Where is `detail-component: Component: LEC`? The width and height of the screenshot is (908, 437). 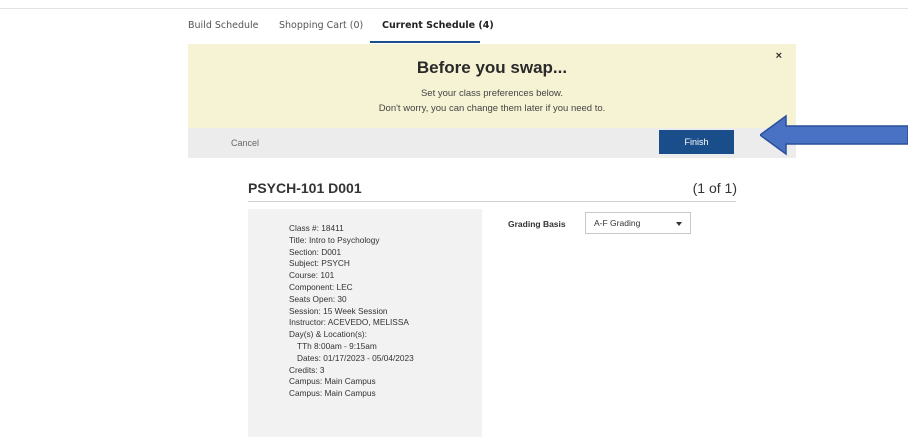
detail-component: Component: LEC is located at coordinates (321, 286).